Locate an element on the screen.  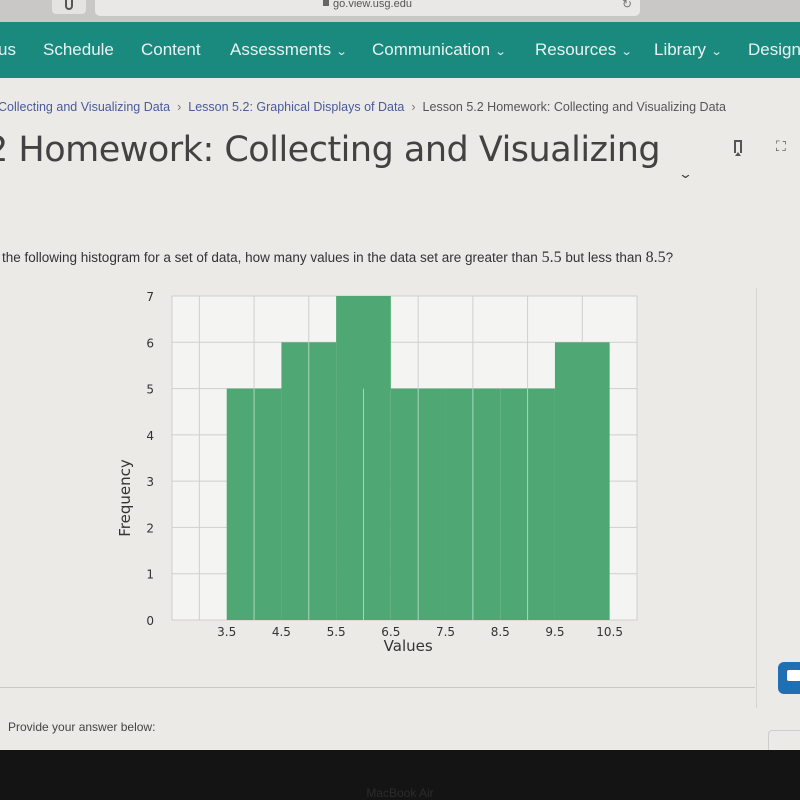
histogram-bar is located at coordinates (582, 481).